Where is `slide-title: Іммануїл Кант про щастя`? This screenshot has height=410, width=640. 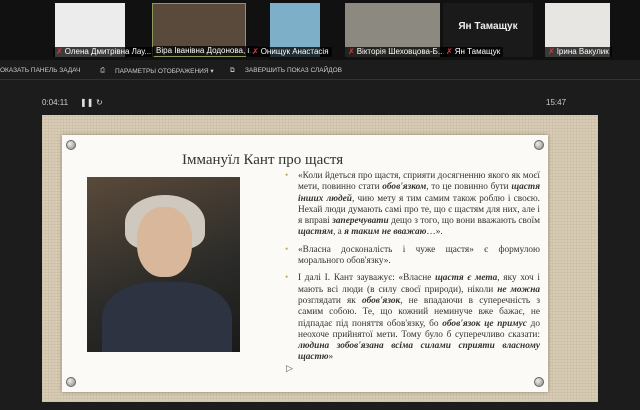 slide-title: Іммануїл Кант про щастя is located at coordinates (263, 160).